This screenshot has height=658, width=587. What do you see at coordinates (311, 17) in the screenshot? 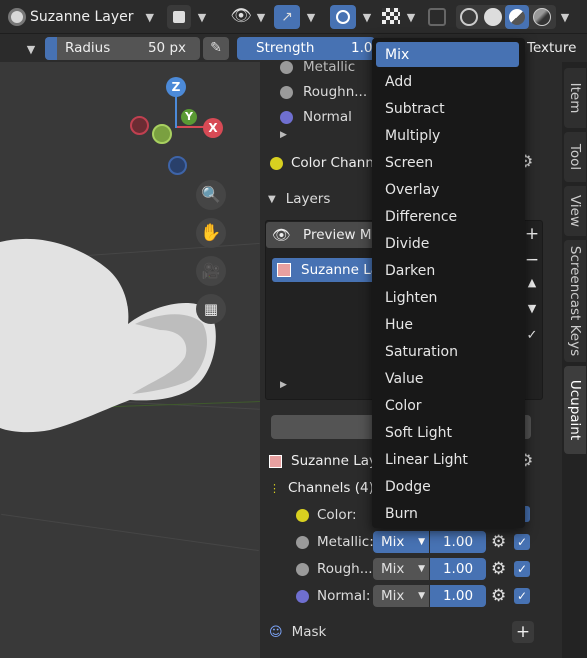
I see `gizmo-dropdown: ▼` at bounding box center [311, 17].